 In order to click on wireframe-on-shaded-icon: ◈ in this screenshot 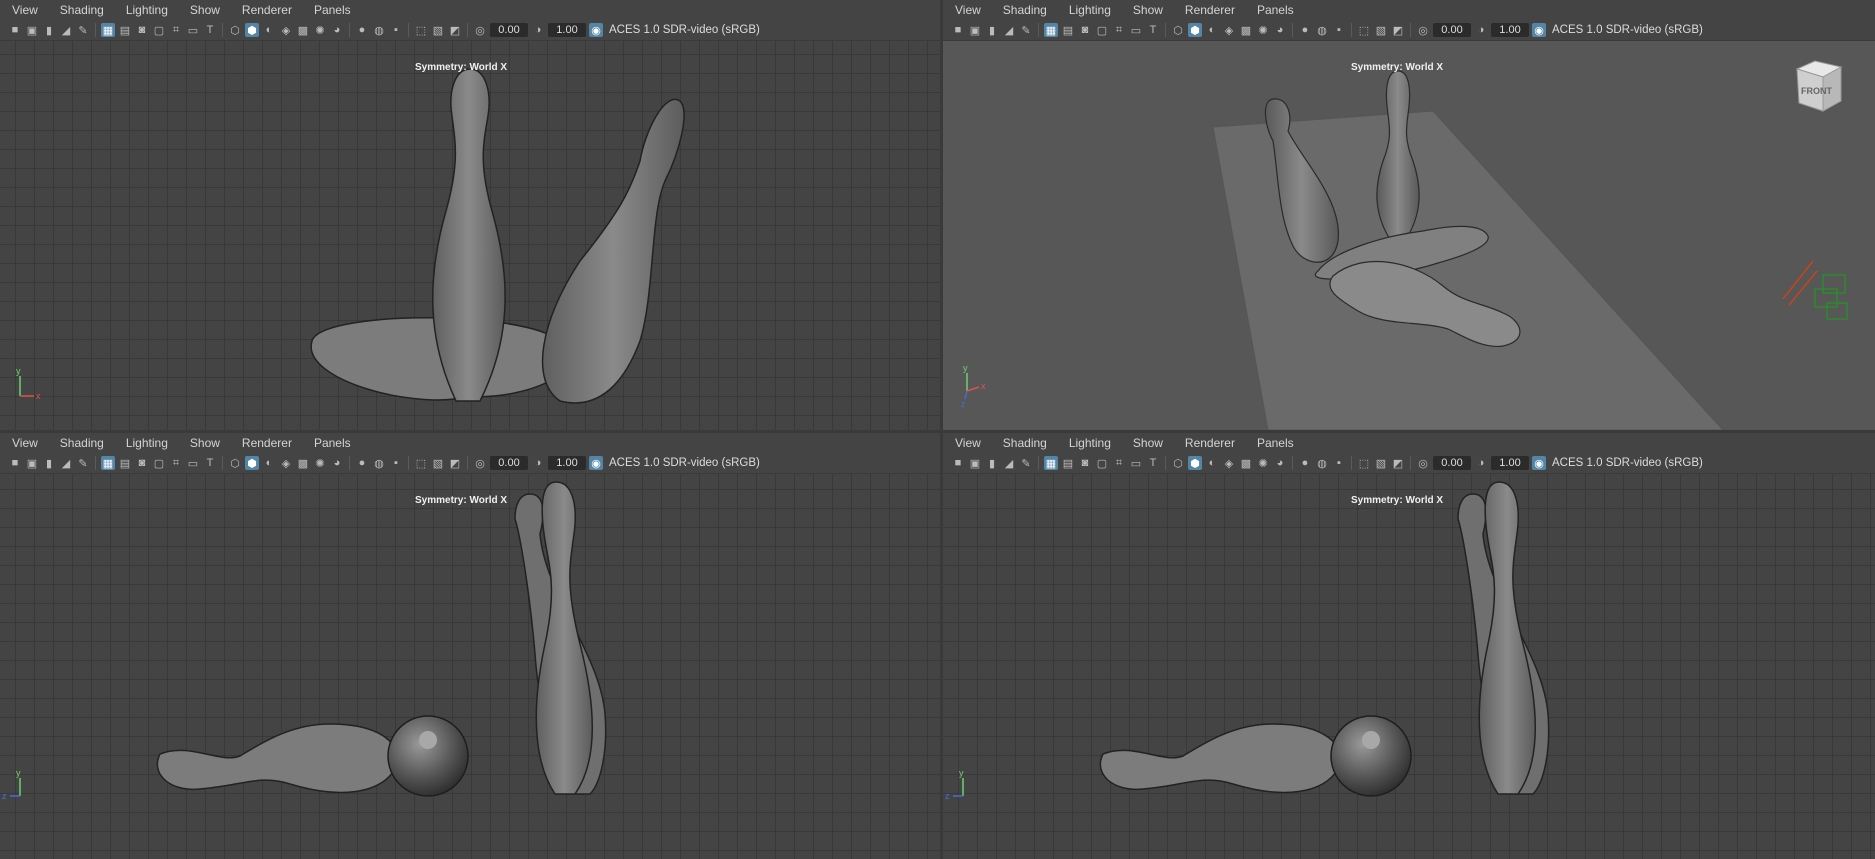, I will do `click(1229, 463)`.